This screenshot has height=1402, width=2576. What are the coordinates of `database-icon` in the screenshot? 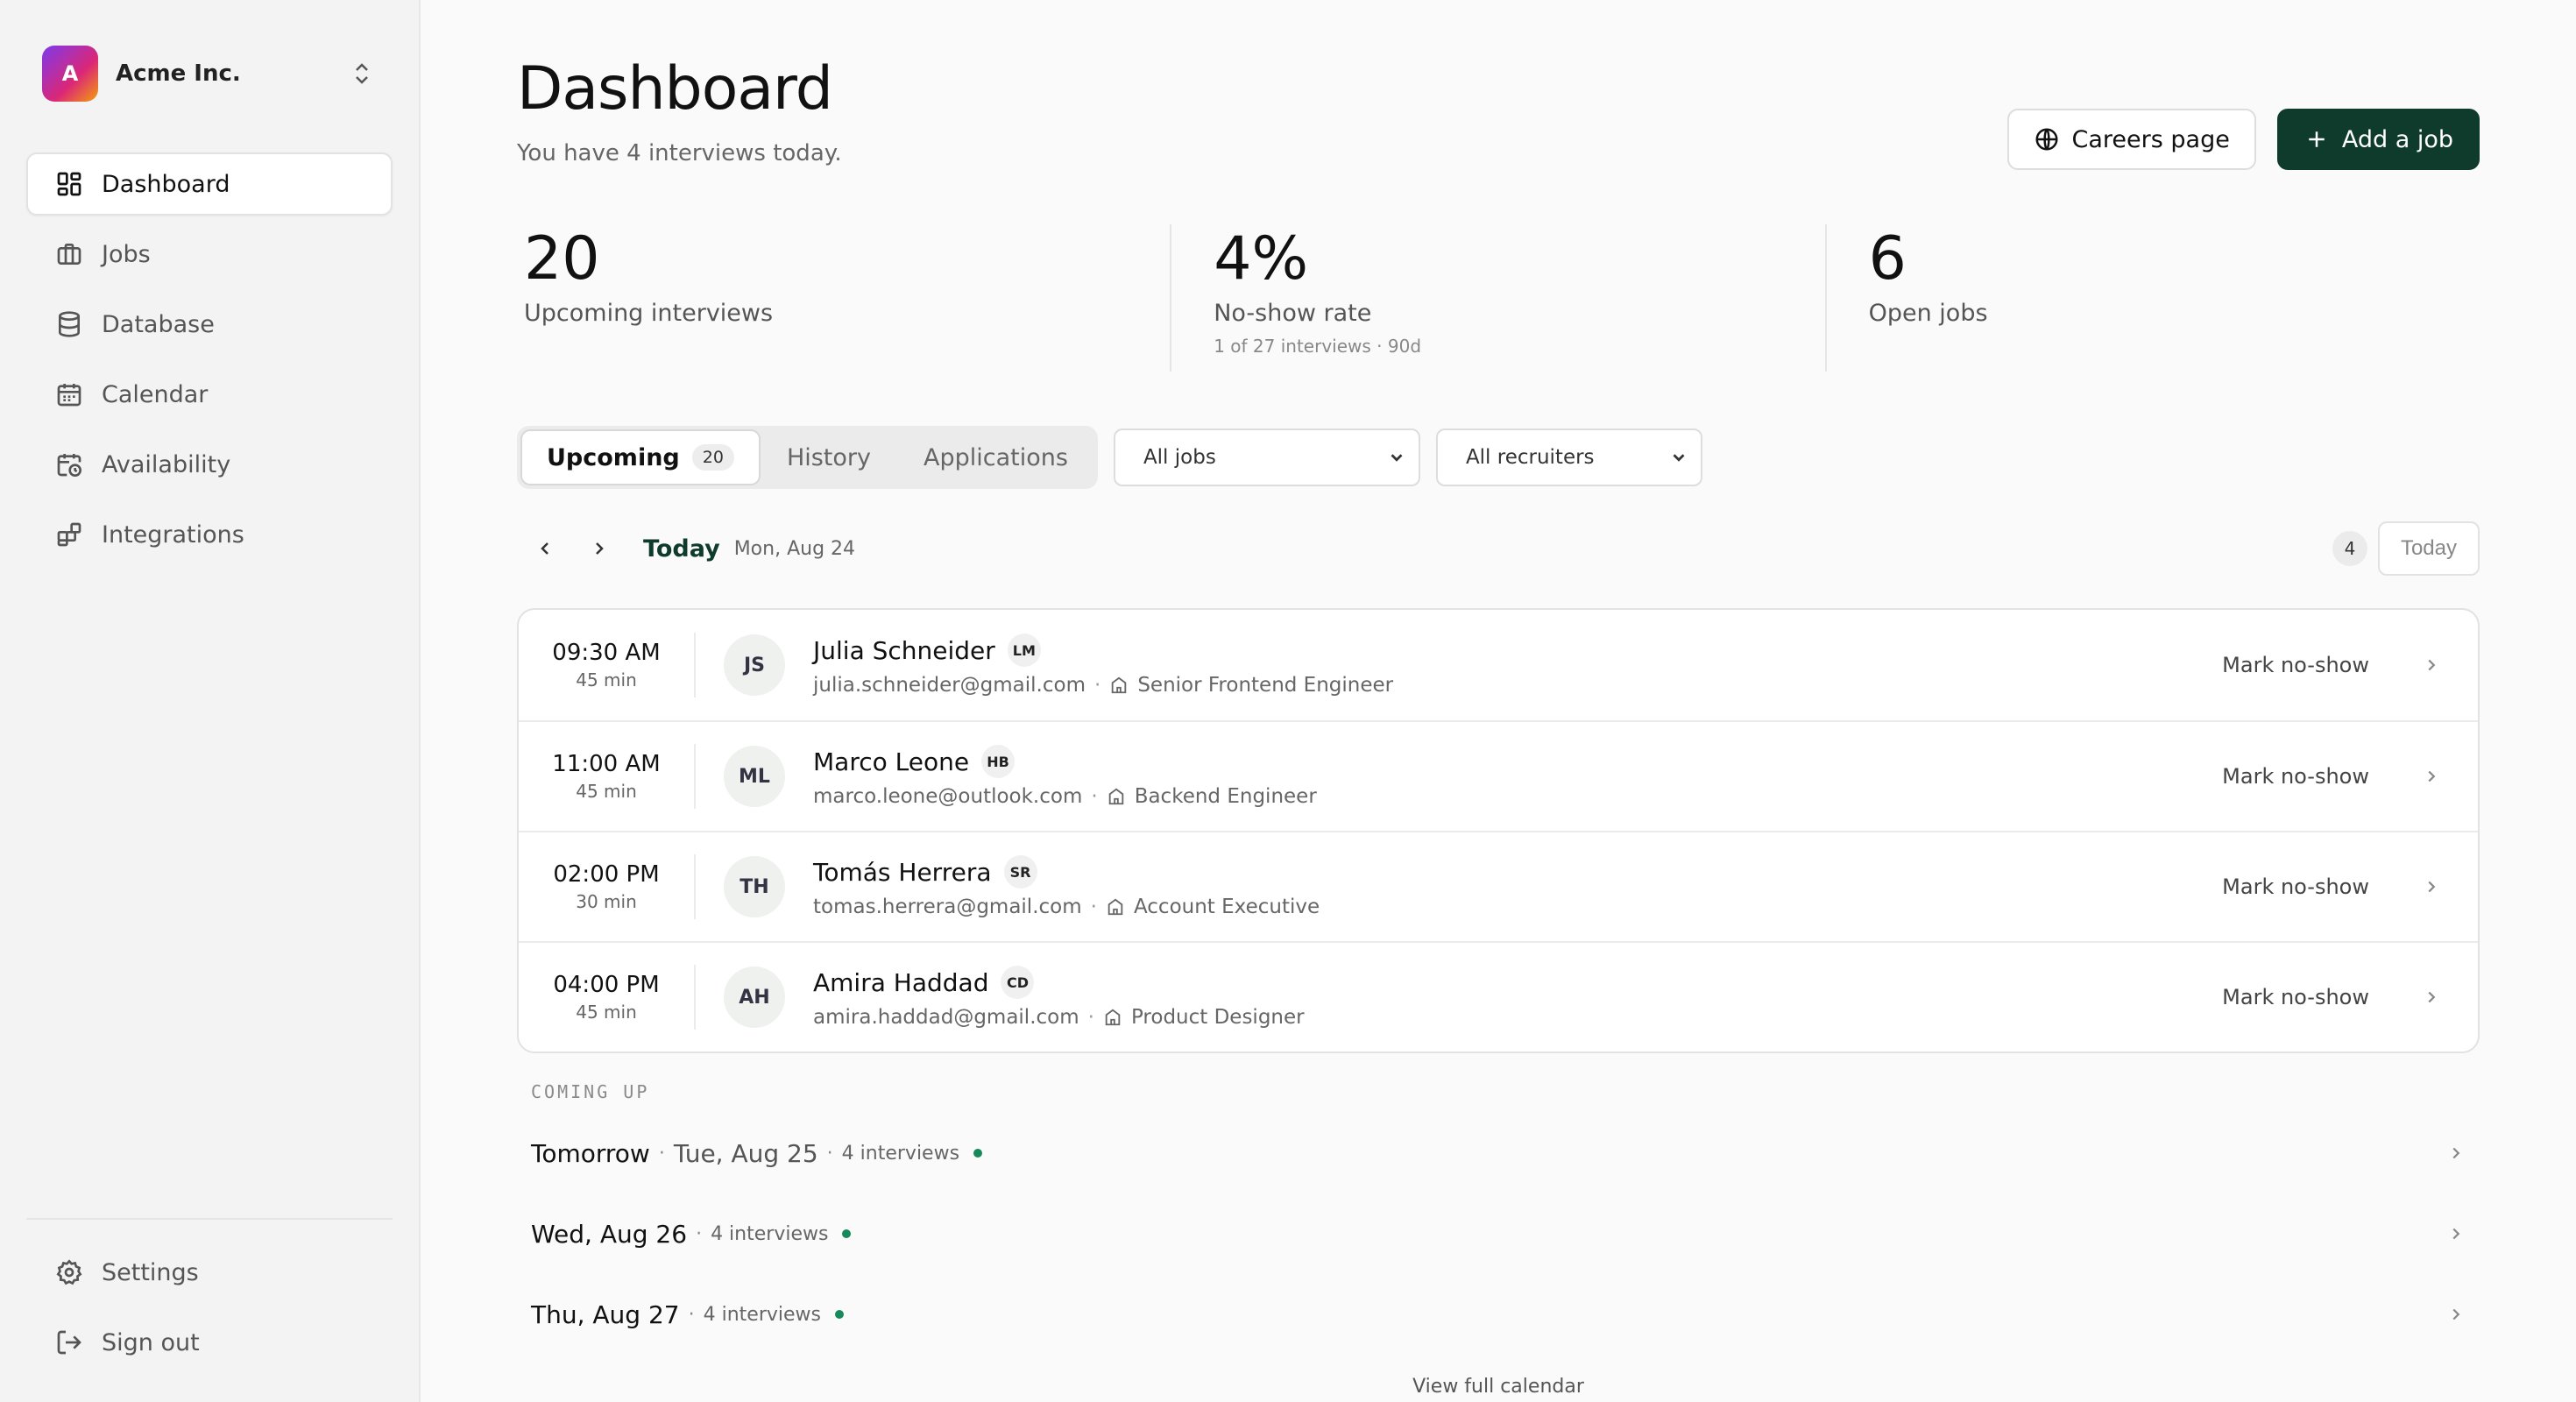 It's located at (69, 324).